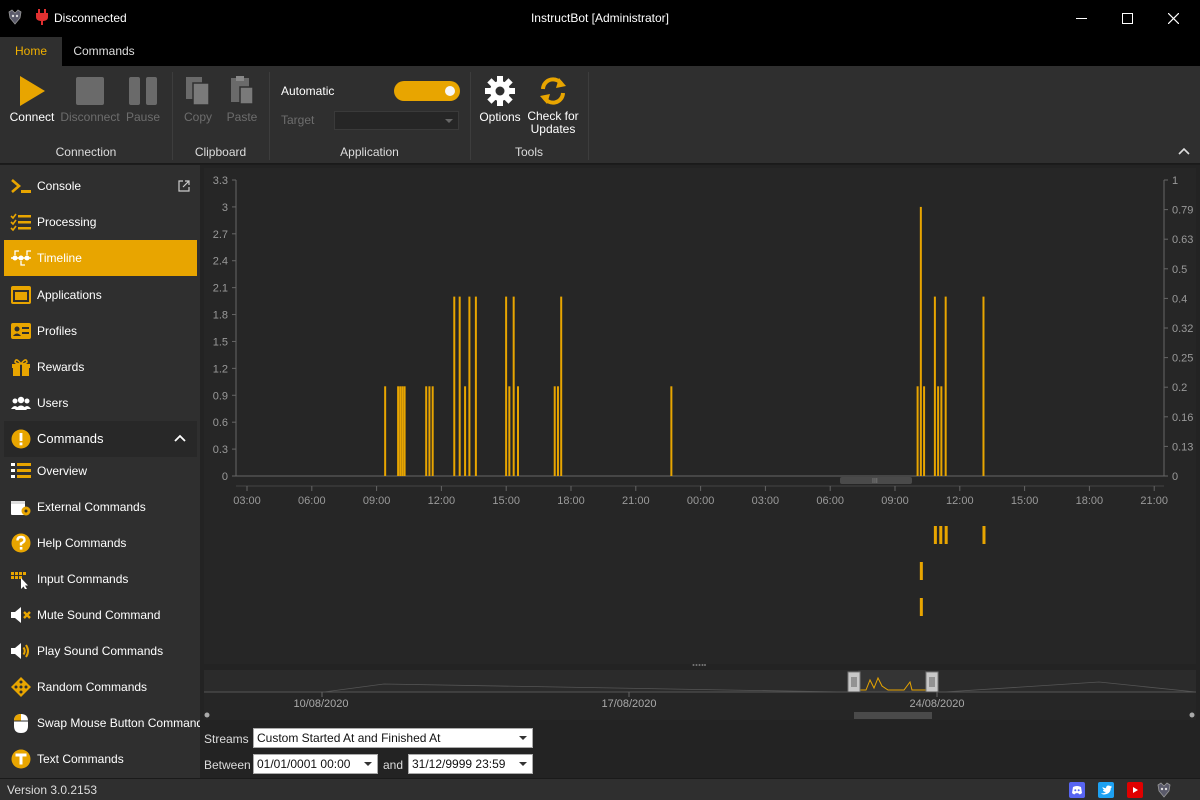 Image resolution: width=1200 pixels, height=800 pixels. What do you see at coordinates (315, 764) in the screenshot?
I see `from-date-picker: 01/01/0001 00:00` at bounding box center [315, 764].